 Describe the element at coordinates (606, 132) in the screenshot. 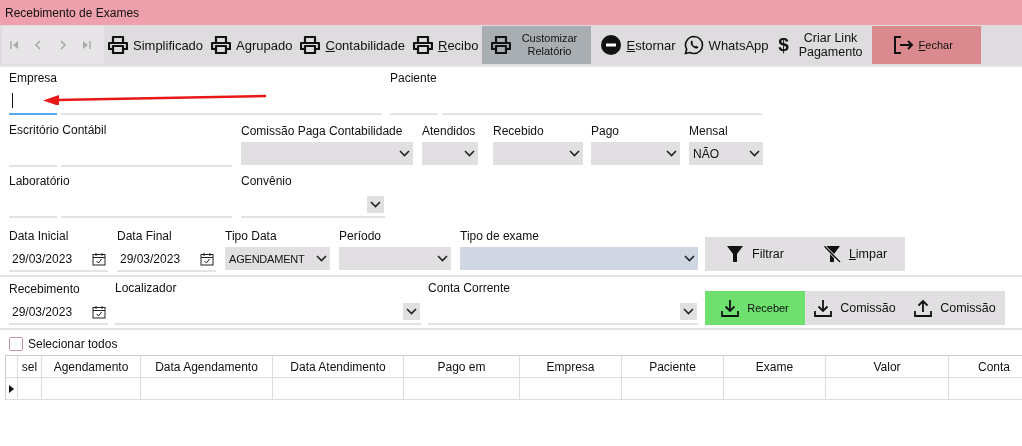

I see `field-label: Pago` at that location.